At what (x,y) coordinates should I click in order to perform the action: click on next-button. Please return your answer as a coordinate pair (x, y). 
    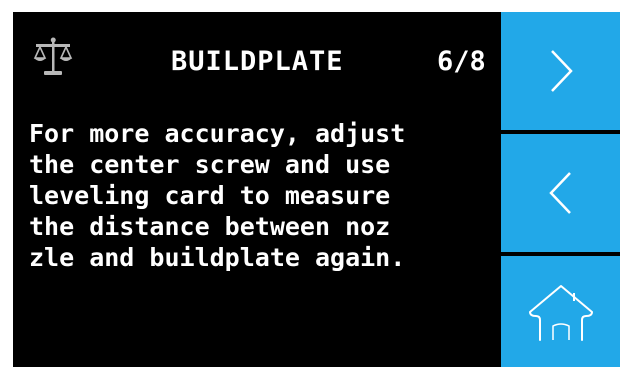
    Looking at the image, I should click on (560, 71).